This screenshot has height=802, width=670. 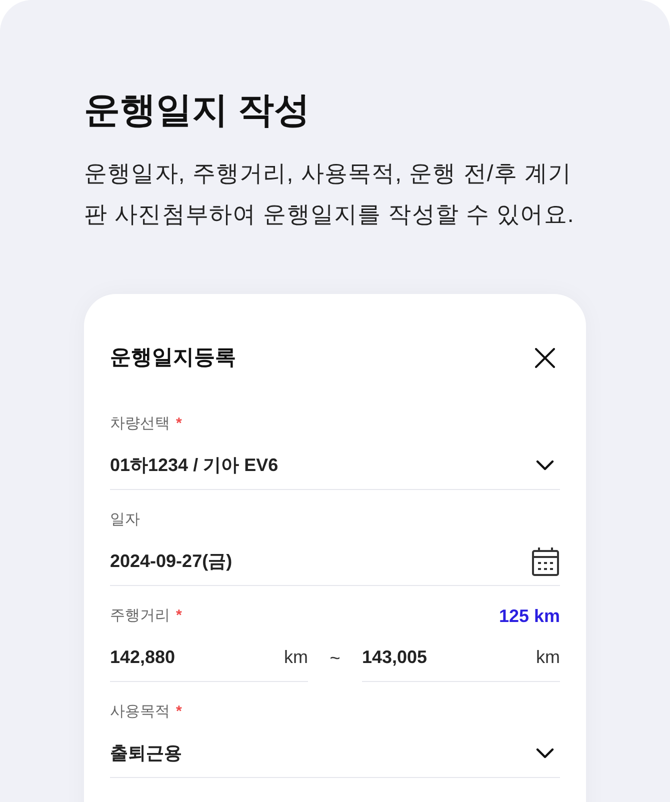 I want to click on select-field: 출퇴근용, so click(x=335, y=758).